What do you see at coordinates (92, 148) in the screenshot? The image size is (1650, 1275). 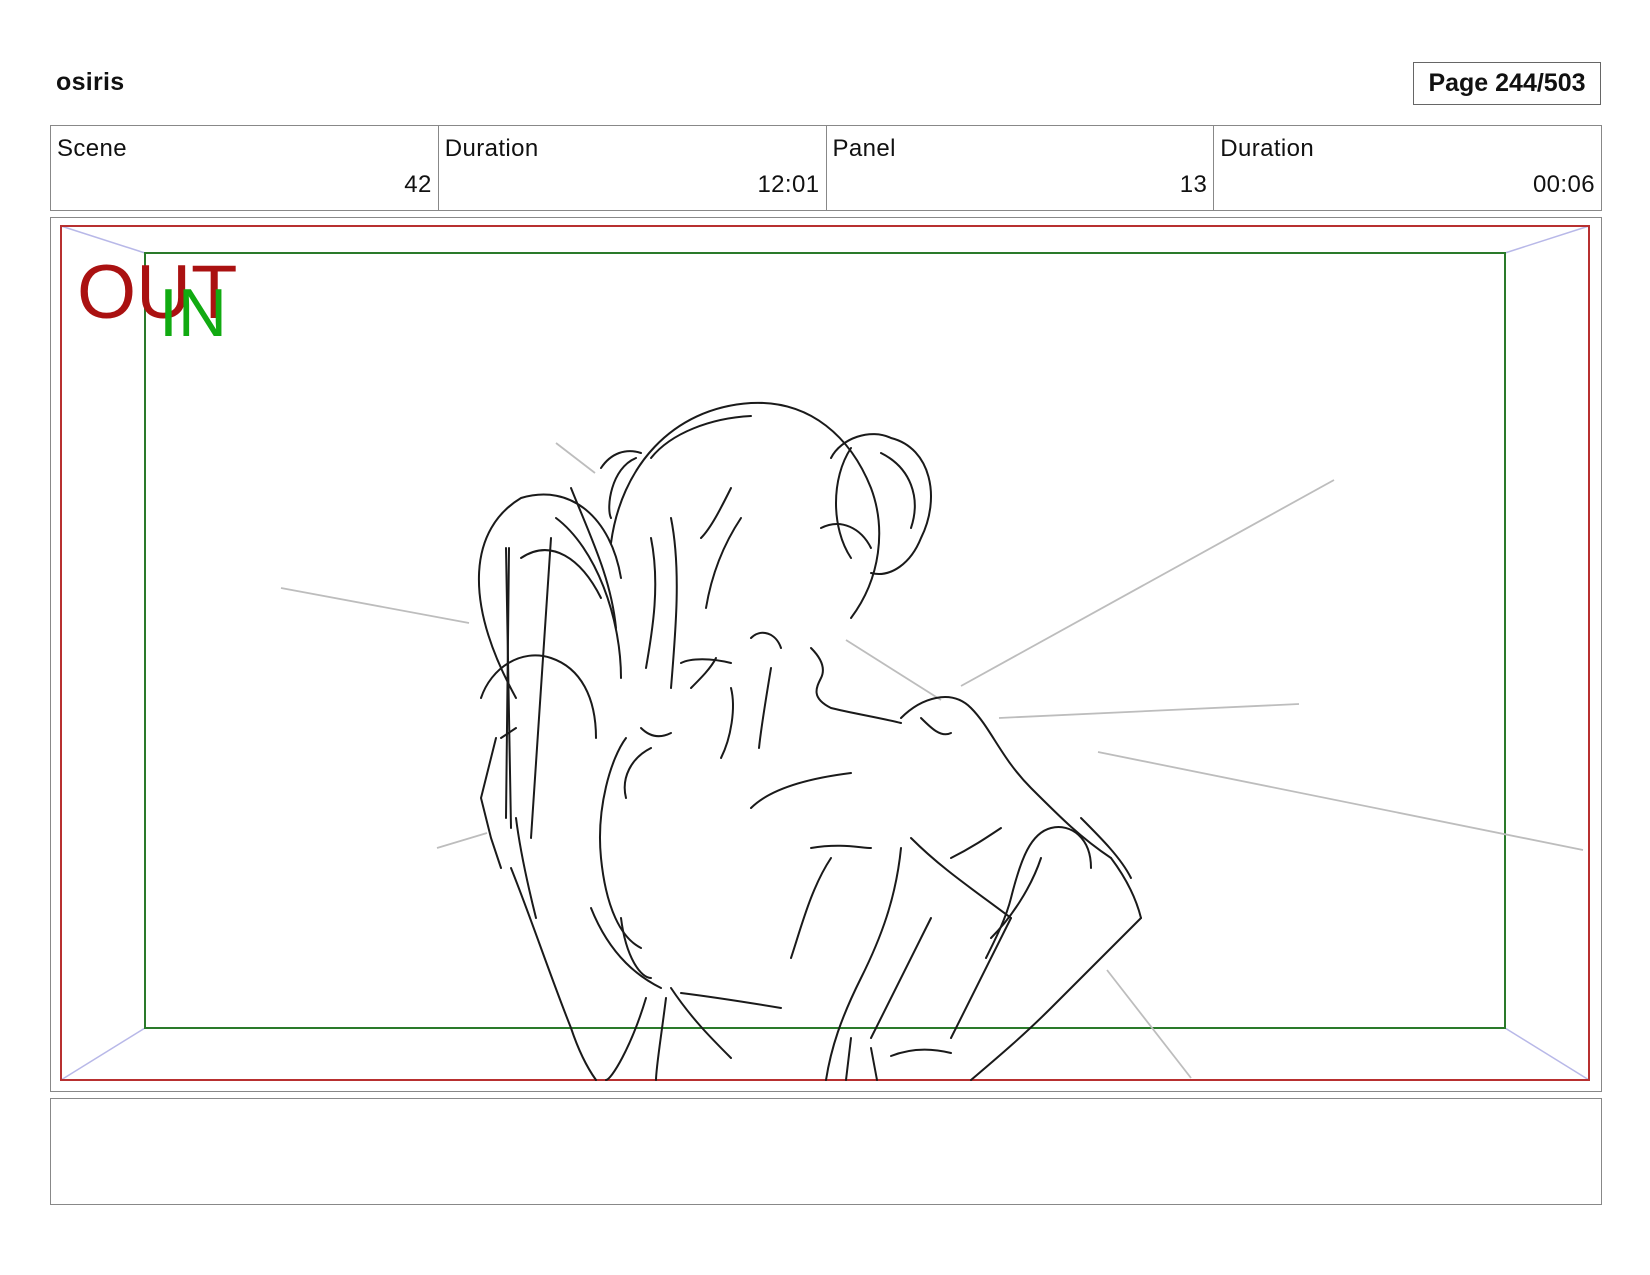 I see `scene-label: Scene` at bounding box center [92, 148].